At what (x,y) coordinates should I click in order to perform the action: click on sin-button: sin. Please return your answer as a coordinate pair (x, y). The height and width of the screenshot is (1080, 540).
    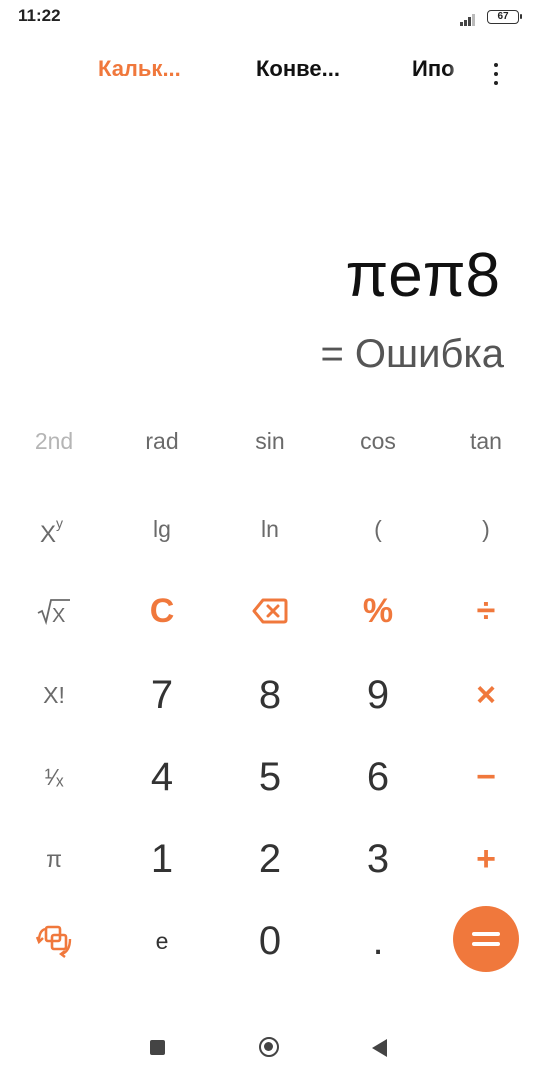
    Looking at the image, I should click on (270, 441).